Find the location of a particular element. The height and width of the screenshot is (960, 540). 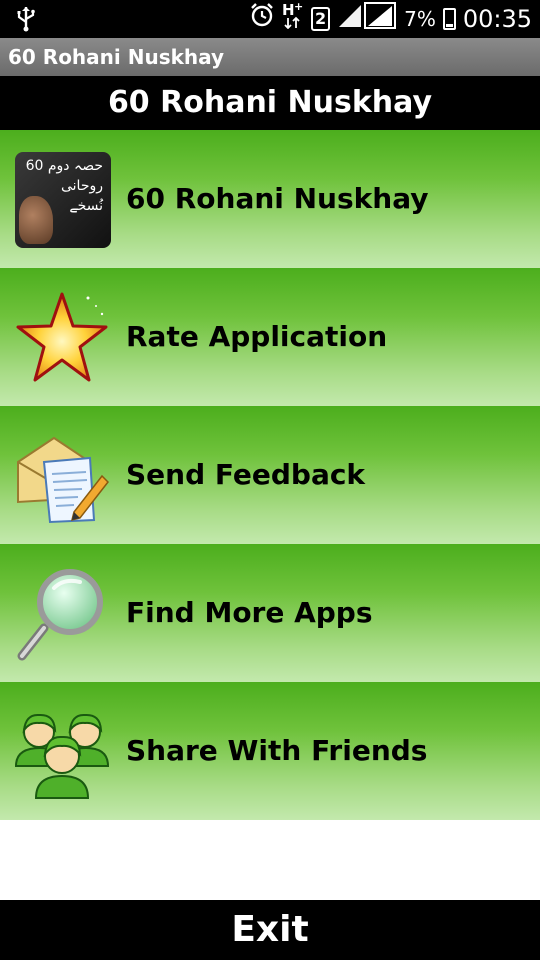

status-bar: H + 2 7% 00:35 is located at coordinates (270, 19).